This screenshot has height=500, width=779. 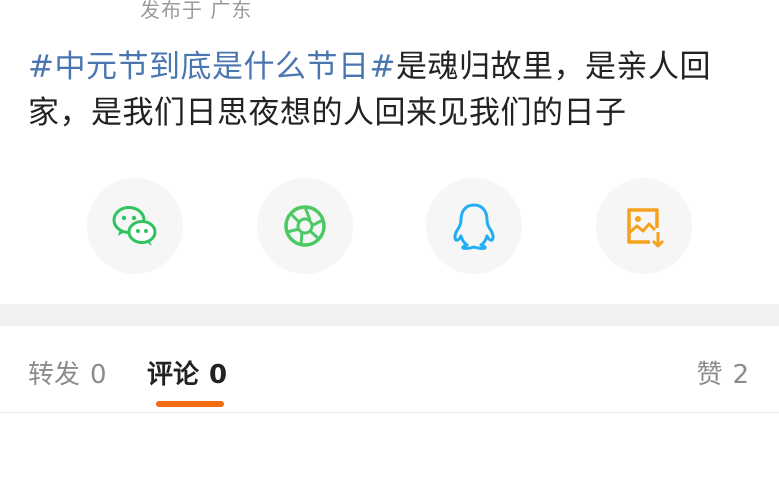 I want to click on section-divider, so click(x=389, y=315).